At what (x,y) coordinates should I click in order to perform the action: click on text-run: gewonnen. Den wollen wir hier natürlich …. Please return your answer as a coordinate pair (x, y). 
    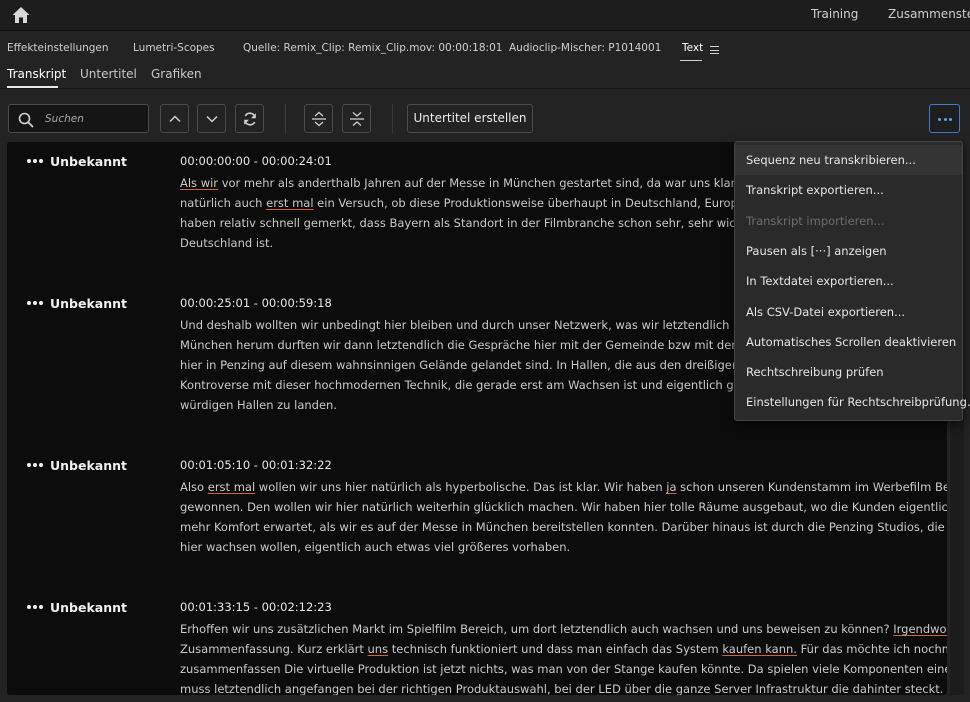
    Looking at the image, I should click on (563, 507).